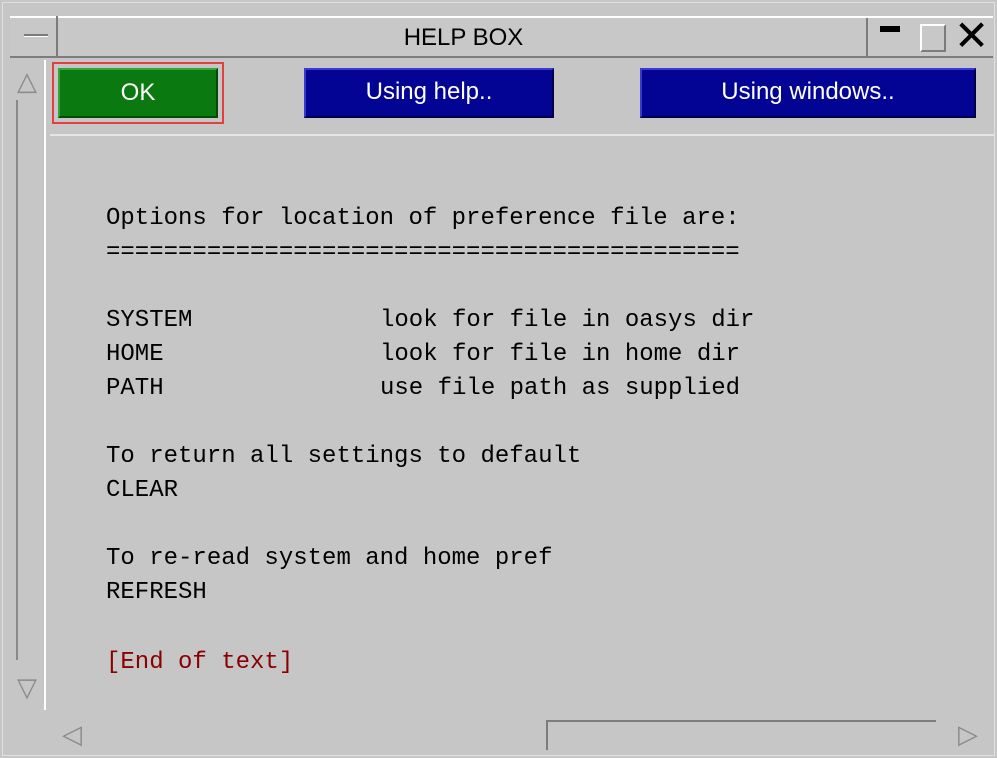 The image size is (997, 758). What do you see at coordinates (968, 735) in the screenshot?
I see `scroll-right-icon: ▷` at bounding box center [968, 735].